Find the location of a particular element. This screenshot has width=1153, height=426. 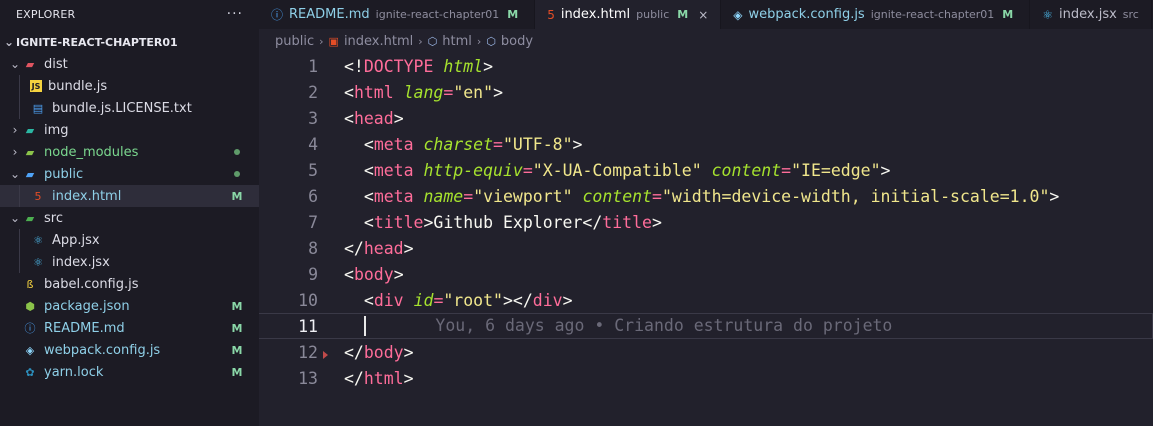

tree-item-img: › ▰ img is located at coordinates (129, 130).